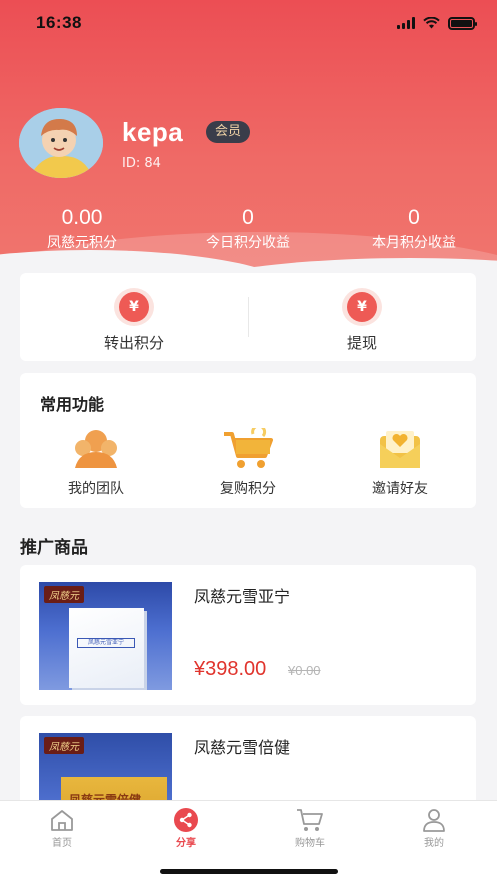 This screenshot has width=497, height=883. I want to click on stat-total-points: 0.00 凤慈元积分, so click(82, 229).